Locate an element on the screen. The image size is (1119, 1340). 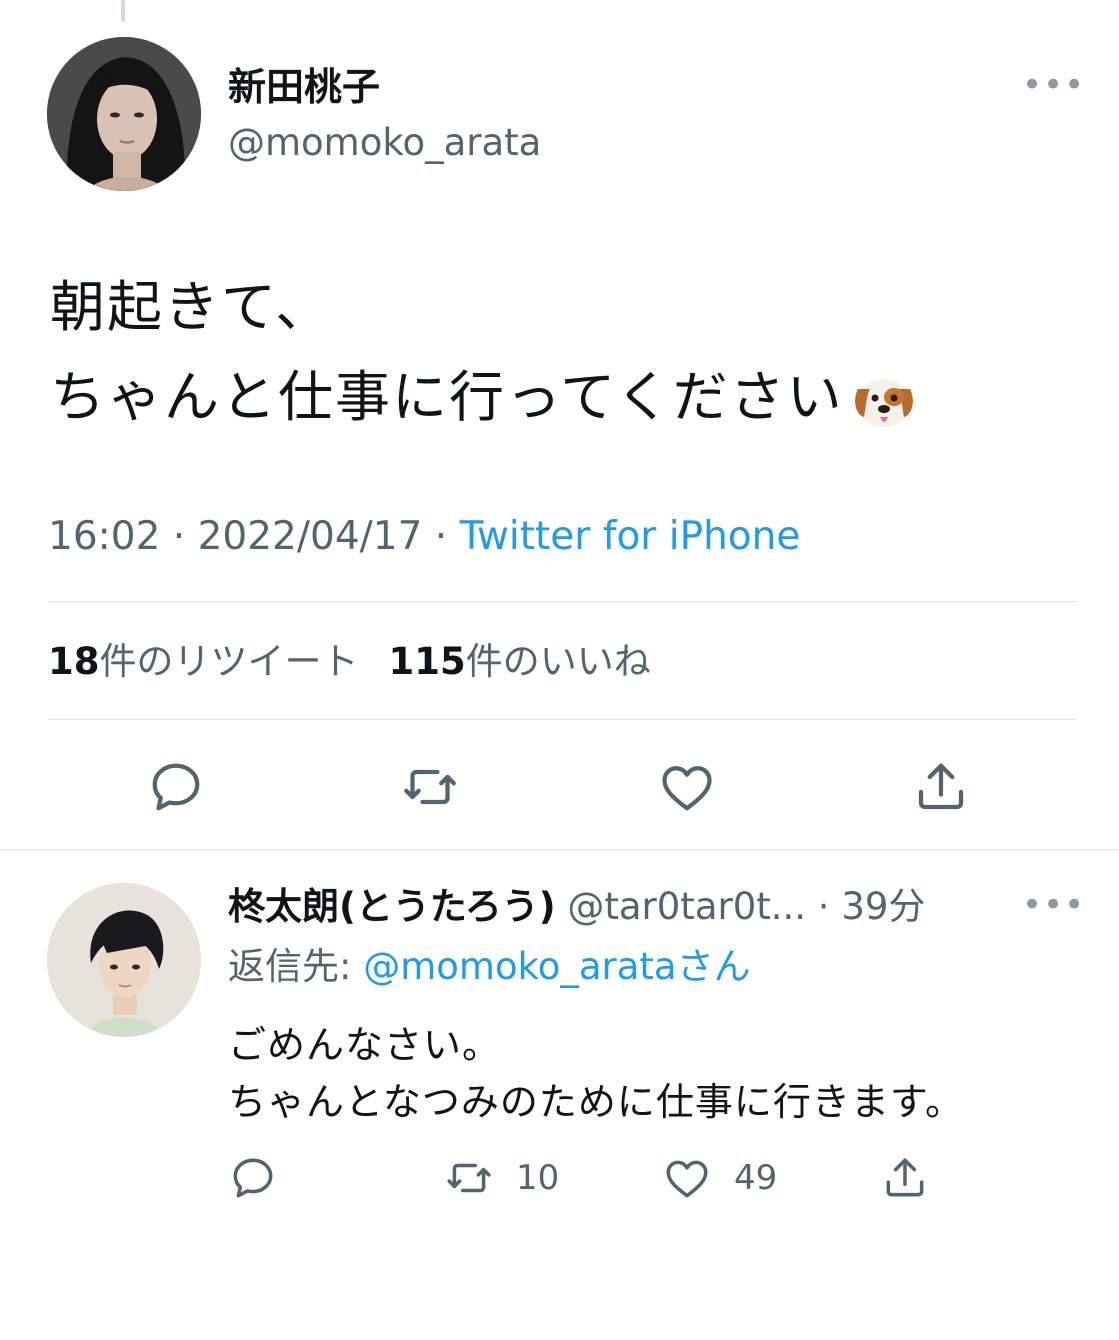
reply-like-button: 49 is located at coordinates (719, 1178).